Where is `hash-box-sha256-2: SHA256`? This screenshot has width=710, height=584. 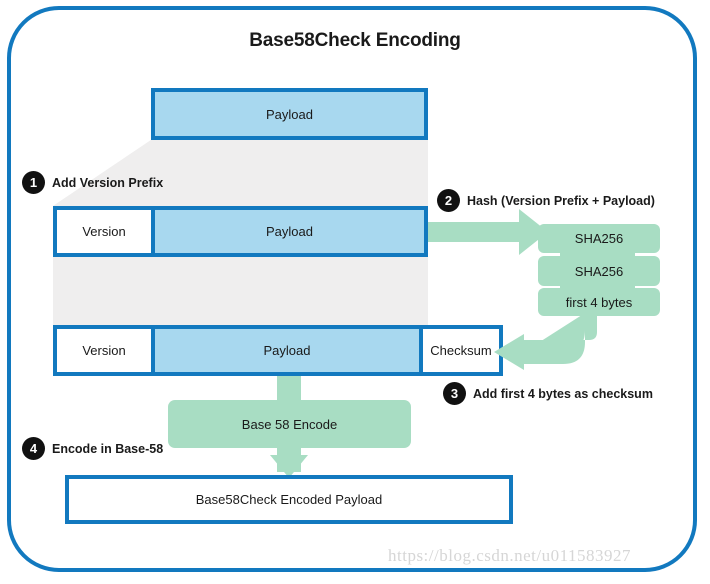
hash-box-sha256-2: SHA256 is located at coordinates (599, 271).